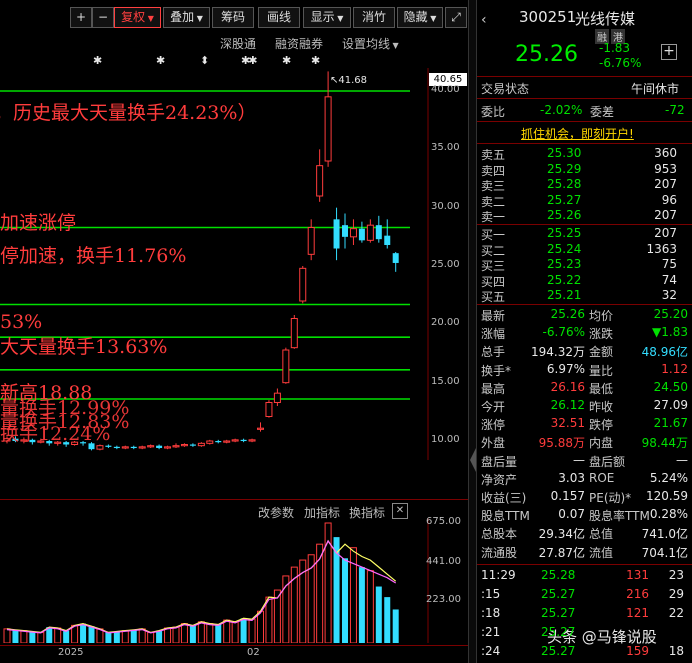 This screenshot has width=692, height=663. What do you see at coordinates (564, 295) in the screenshot?
I see `bids-price: 25.21` at bounding box center [564, 295].